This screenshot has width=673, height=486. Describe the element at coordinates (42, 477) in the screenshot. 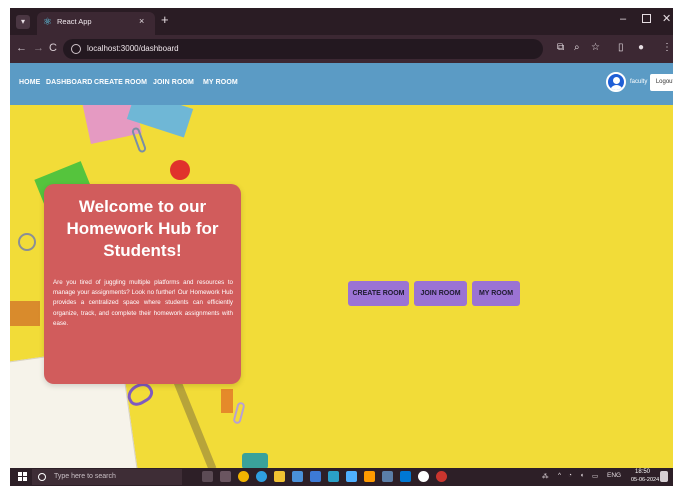

I see `search-icon` at that location.